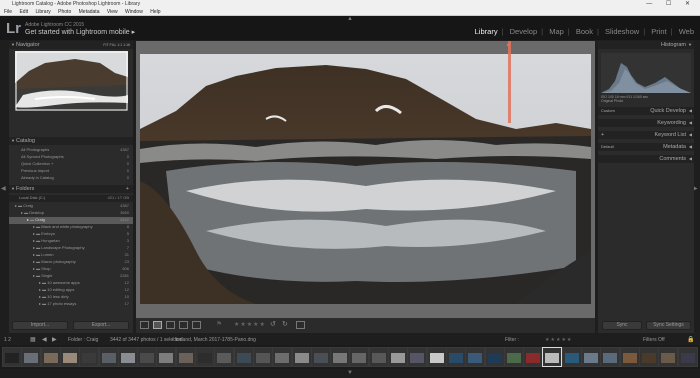  Describe the element at coordinates (134, 12) in the screenshot. I see `menu-window: Window` at that location.